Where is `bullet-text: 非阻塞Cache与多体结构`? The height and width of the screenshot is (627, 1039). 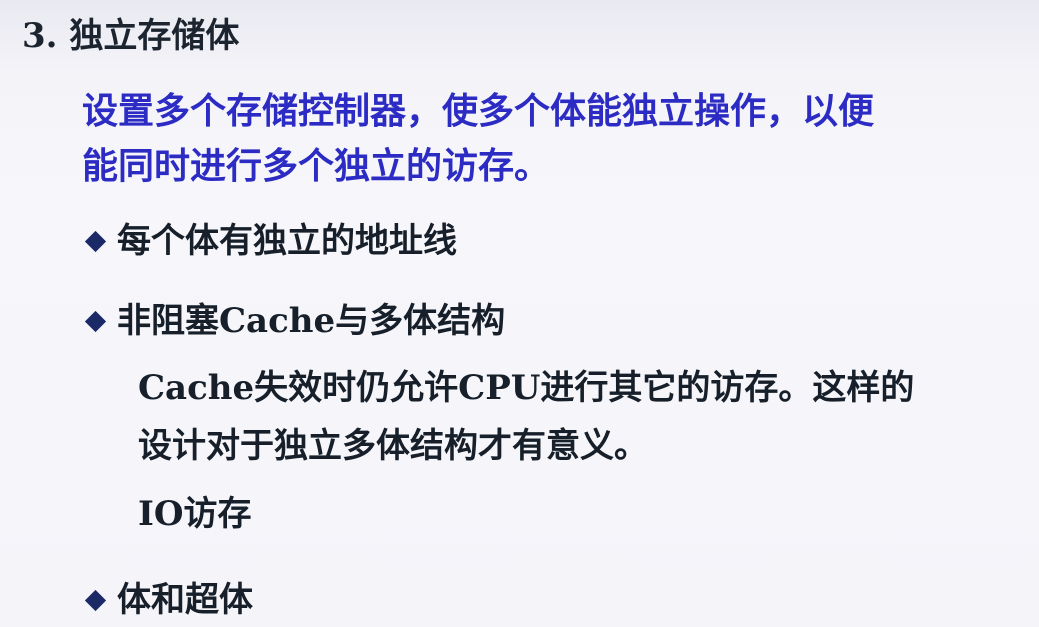
bullet-text: 非阻塞Cache与多体结构 is located at coordinates (311, 321).